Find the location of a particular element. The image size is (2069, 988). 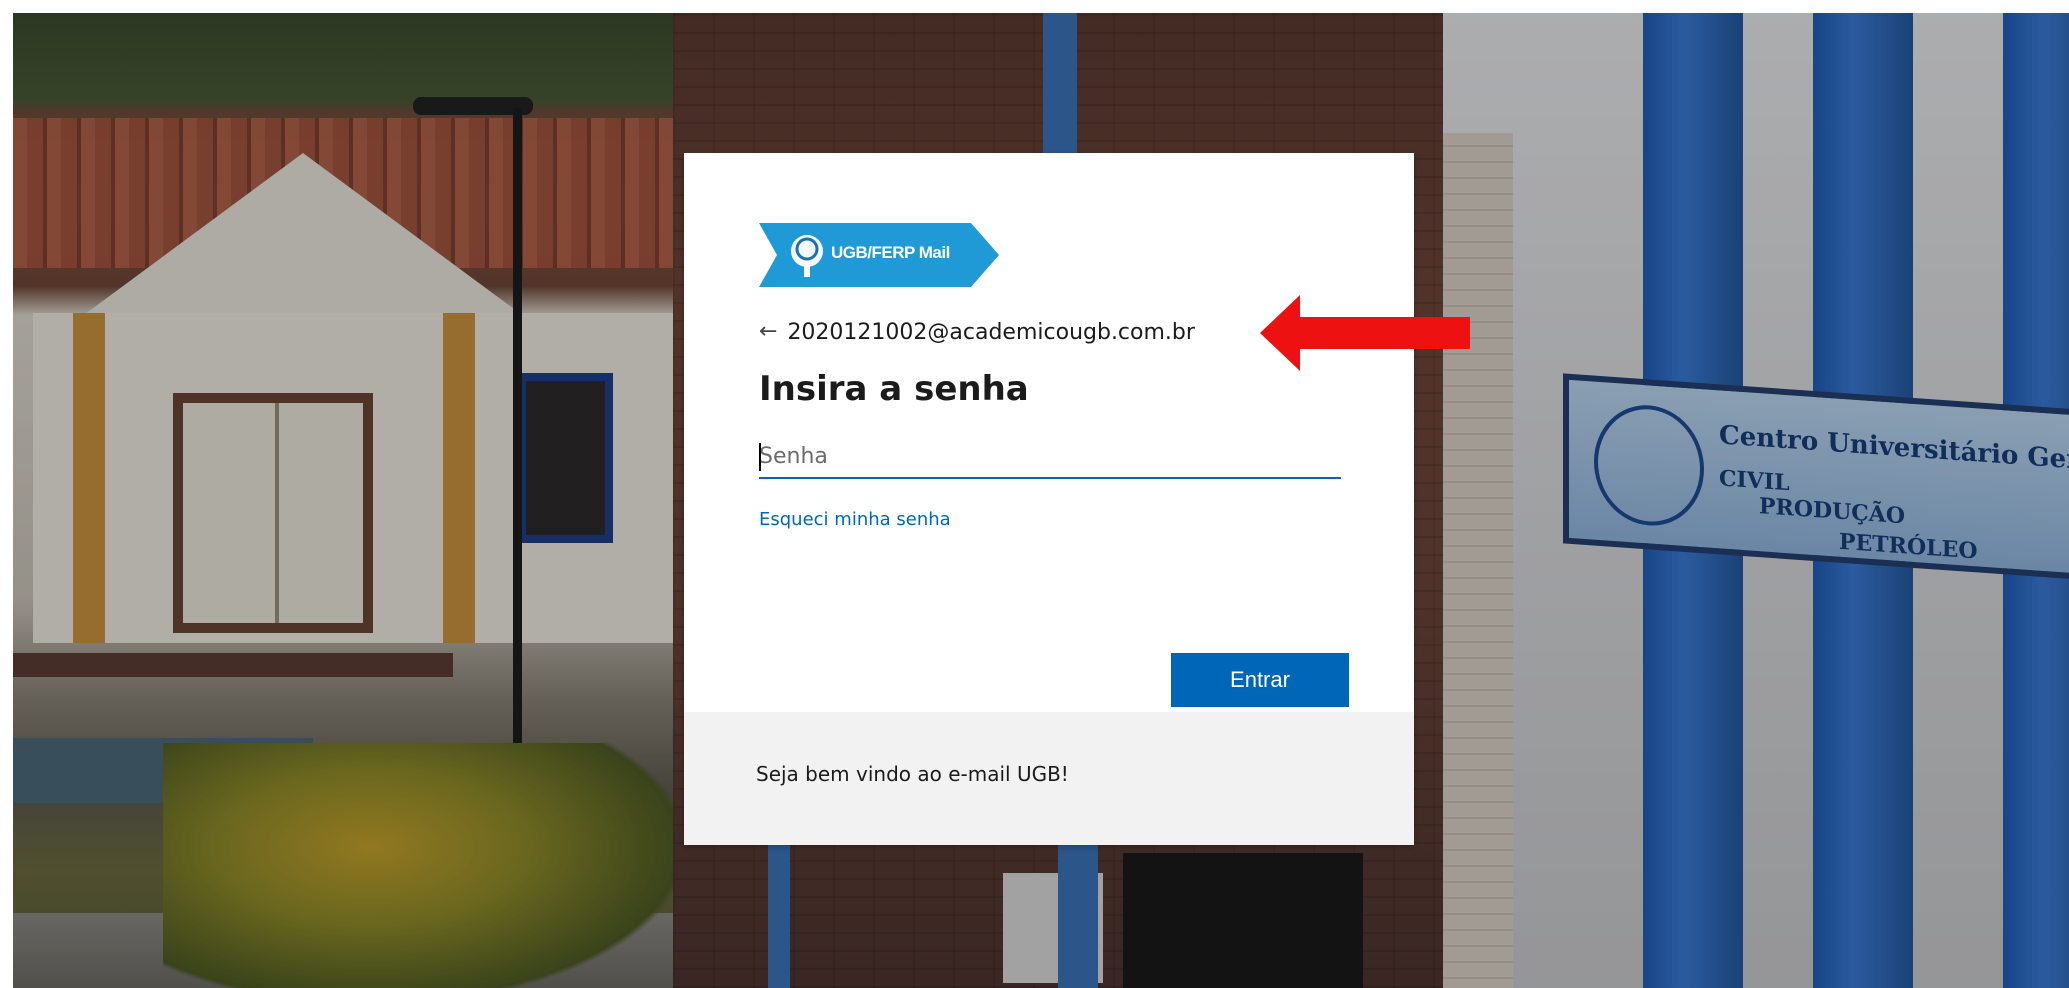

password-input is located at coordinates (1050, 456).